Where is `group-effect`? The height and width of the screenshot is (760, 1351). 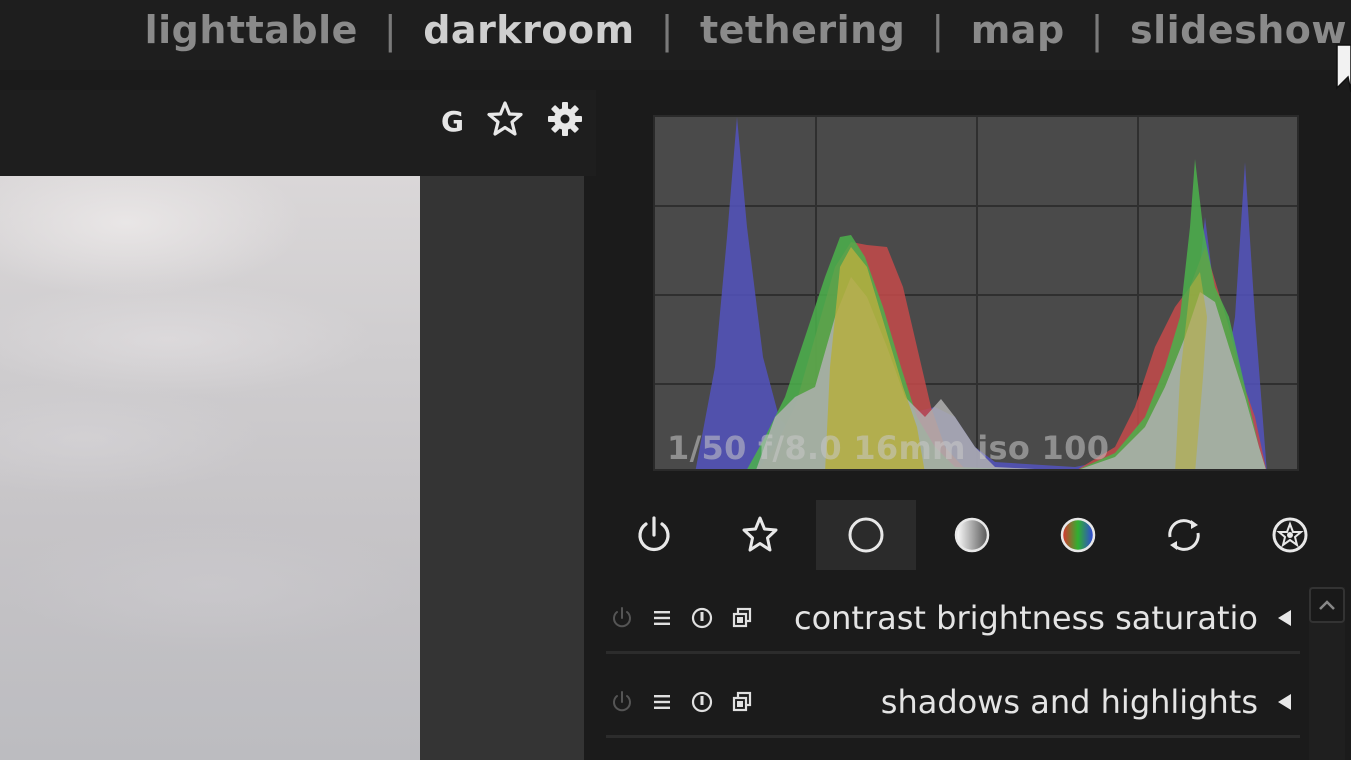 group-effect is located at coordinates (1290, 535).